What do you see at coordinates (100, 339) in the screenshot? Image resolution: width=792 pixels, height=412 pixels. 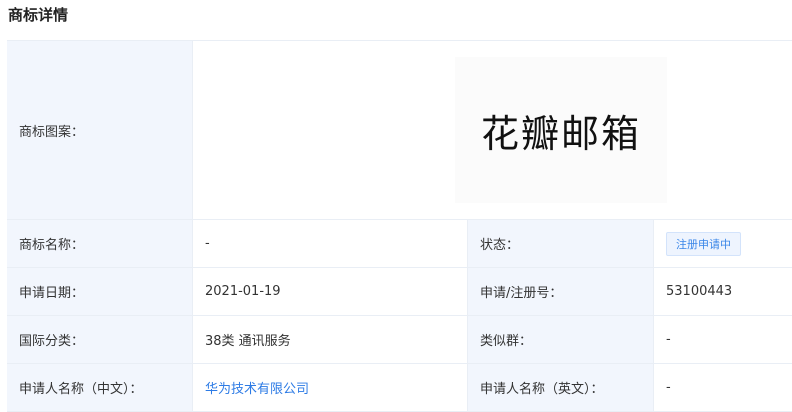 I see `label-international-class: 国际分类：` at bounding box center [100, 339].